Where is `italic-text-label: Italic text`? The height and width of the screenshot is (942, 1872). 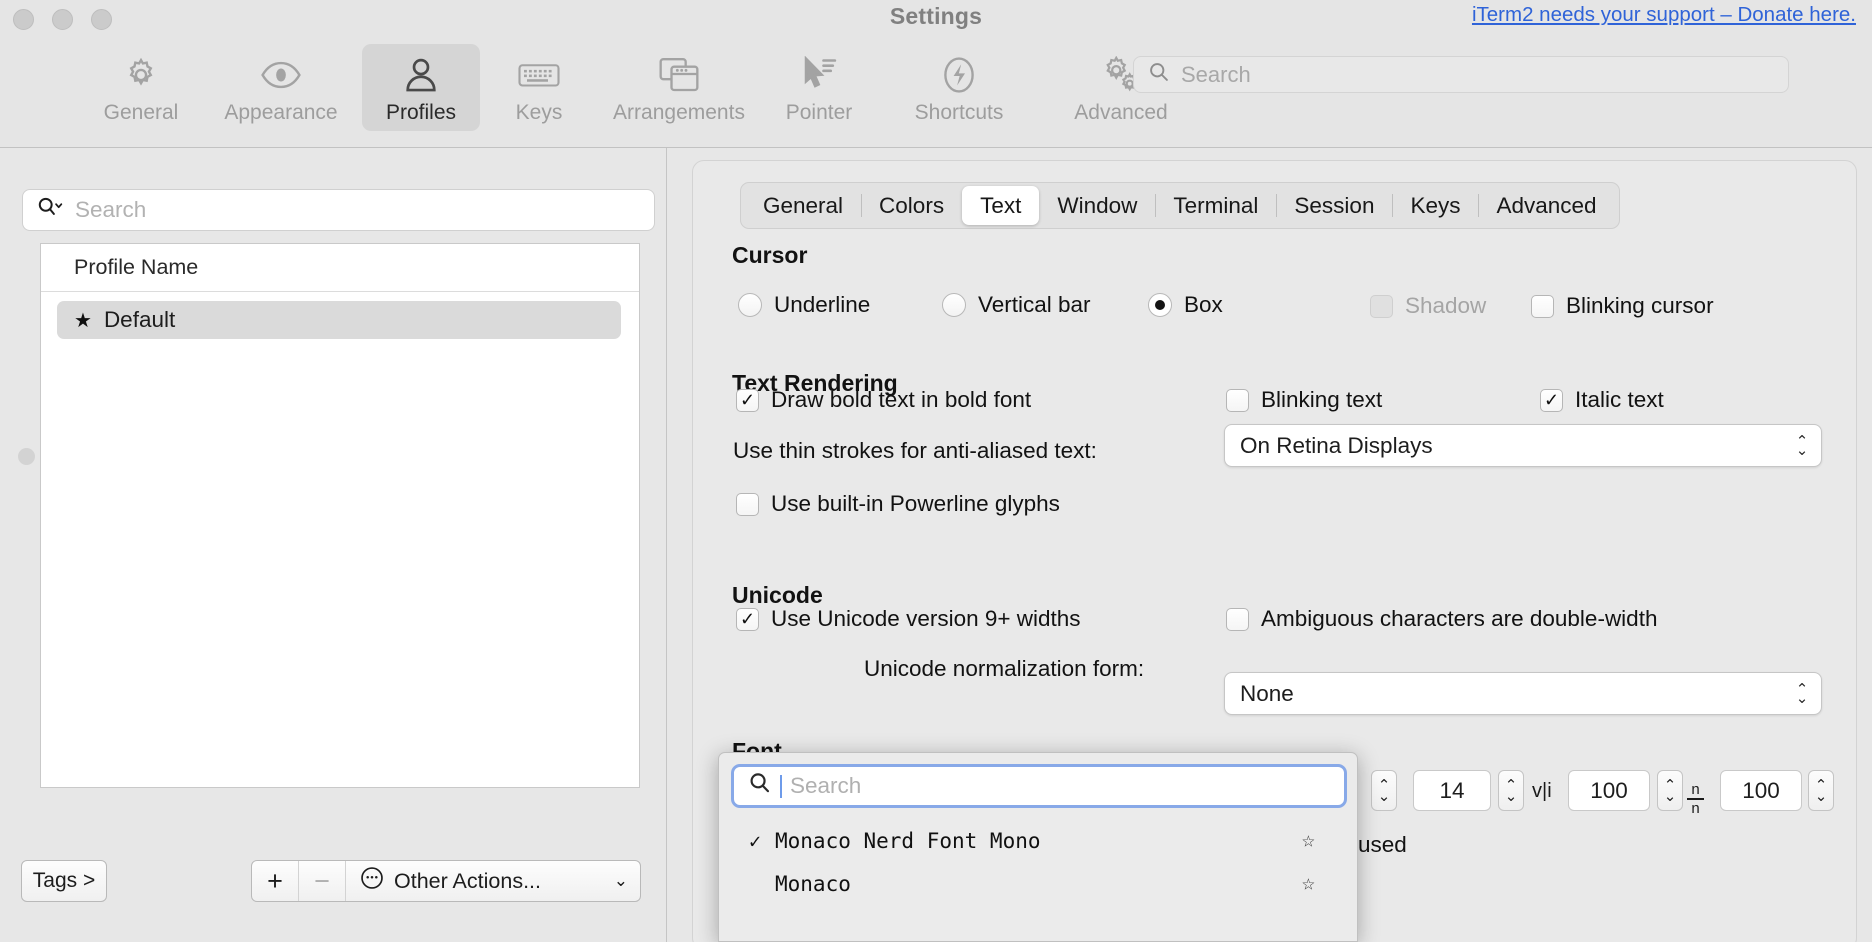 italic-text-label: Italic text is located at coordinates (1619, 399).